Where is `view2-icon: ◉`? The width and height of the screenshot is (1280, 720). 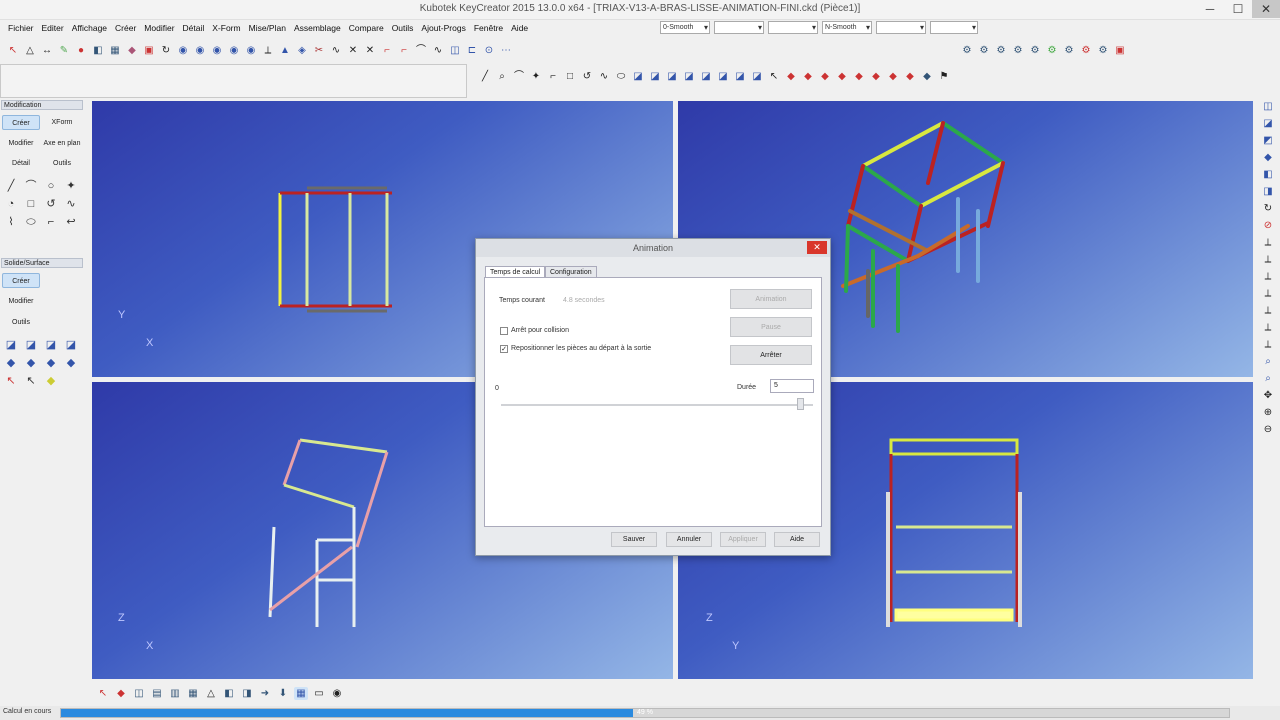 view2-icon: ◉ is located at coordinates (200, 50).